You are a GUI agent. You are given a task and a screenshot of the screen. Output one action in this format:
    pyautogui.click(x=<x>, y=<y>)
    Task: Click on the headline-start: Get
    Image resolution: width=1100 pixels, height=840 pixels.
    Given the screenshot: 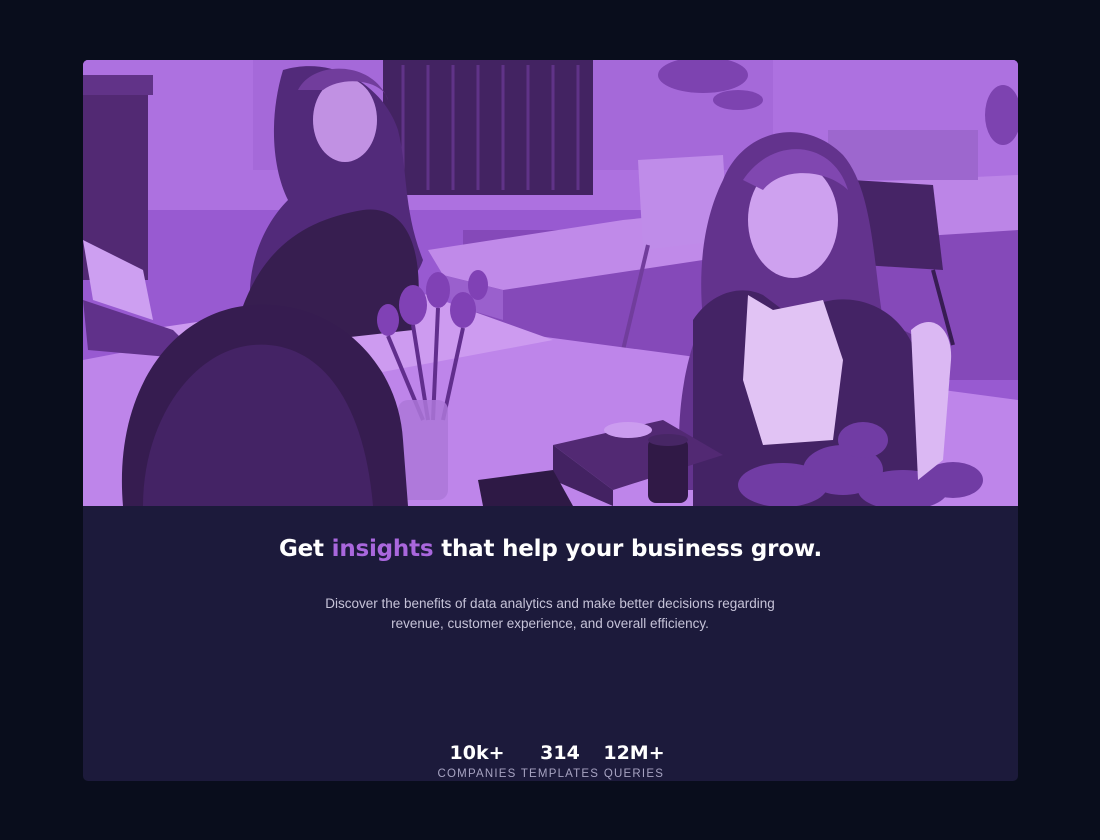 What is the action you would take?
    pyautogui.click(x=305, y=549)
    